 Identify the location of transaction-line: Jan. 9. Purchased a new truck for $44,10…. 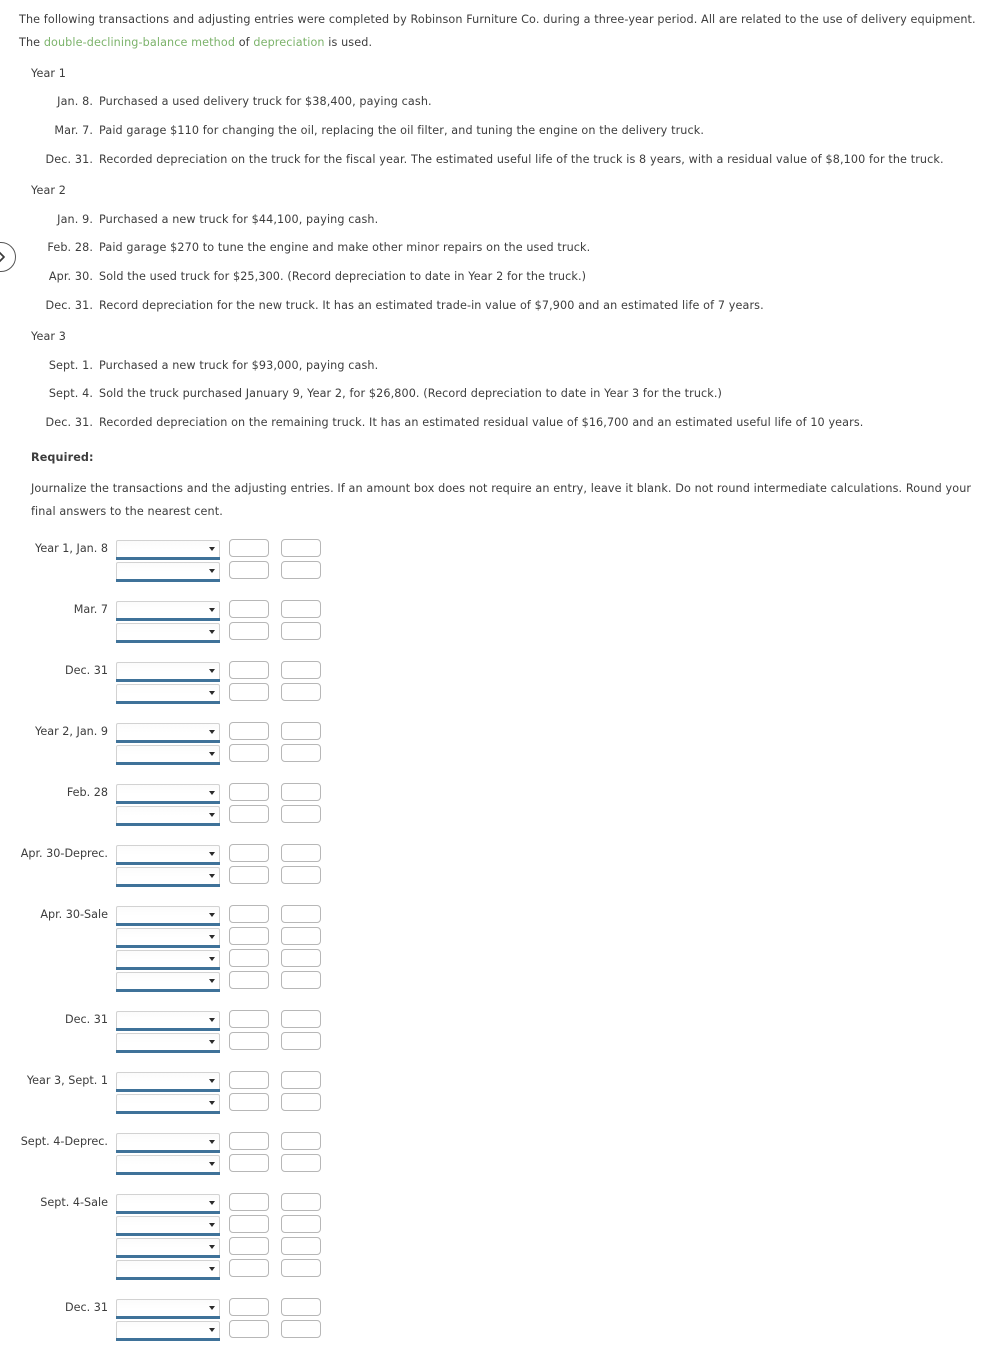
(506, 220).